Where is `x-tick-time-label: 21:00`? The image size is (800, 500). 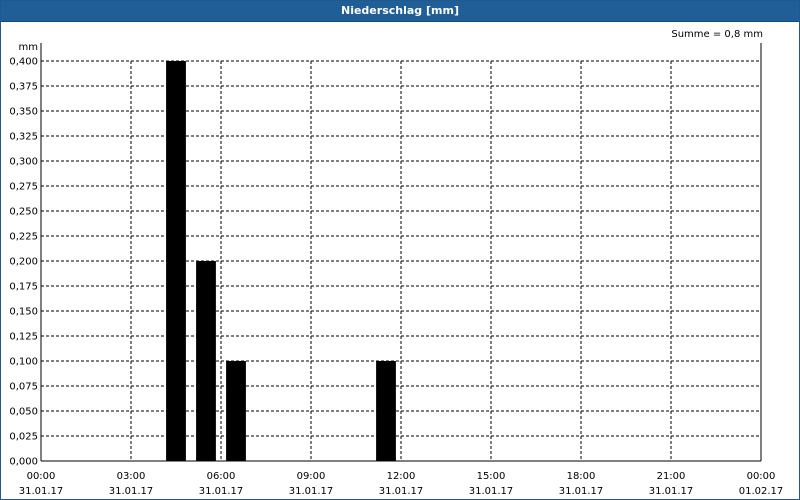 x-tick-time-label: 21:00 is located at coordinates (671, 476).